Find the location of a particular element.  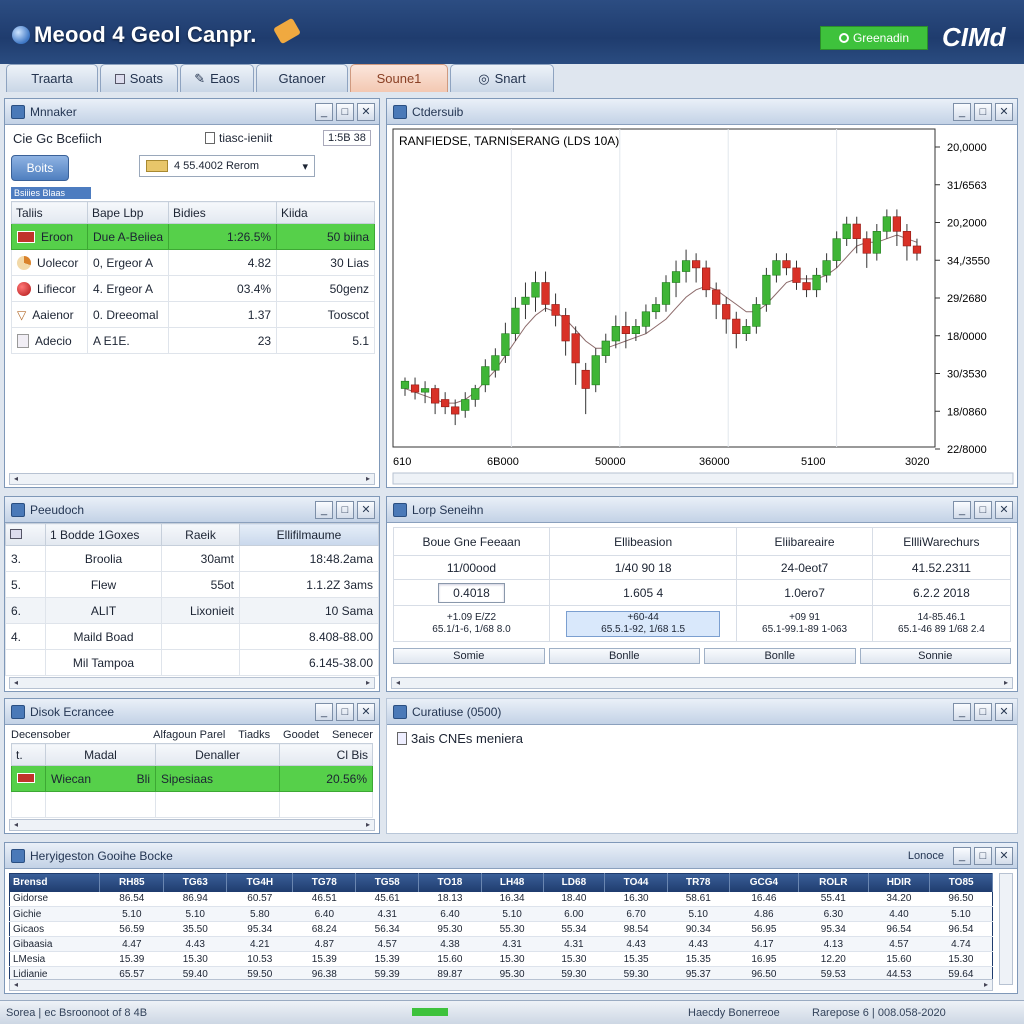

action-button-4: Sonnie is located at coordinates (935, 656).